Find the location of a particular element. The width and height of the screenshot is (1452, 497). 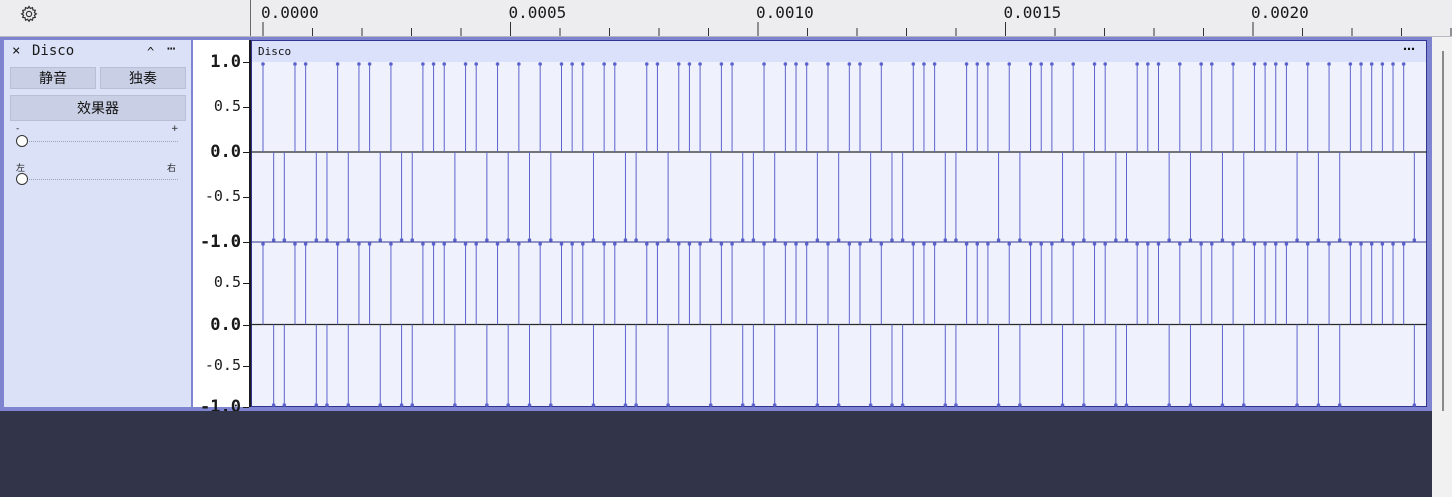

ruler-label: 0.0020 is located at coordinates (1280, 12).